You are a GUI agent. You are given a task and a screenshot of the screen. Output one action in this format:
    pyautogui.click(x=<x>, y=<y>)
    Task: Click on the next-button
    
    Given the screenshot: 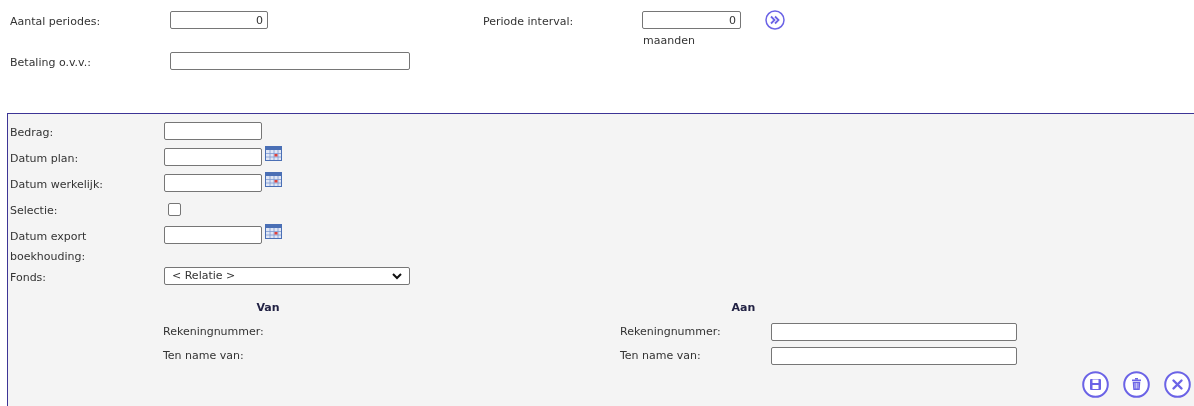 What is the action you would take?
    pyautogui.click(x=775, y=20)
    